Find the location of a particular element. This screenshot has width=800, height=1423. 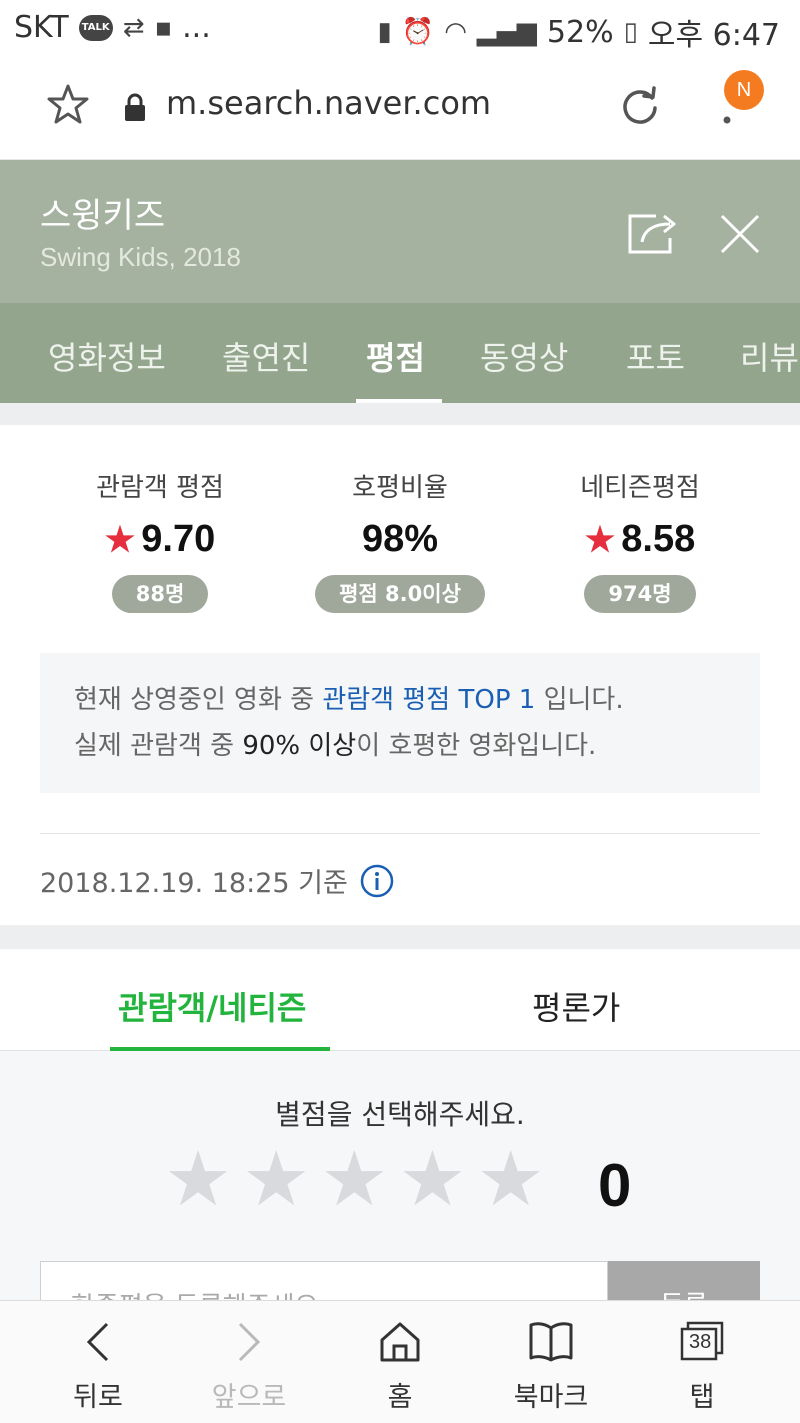

battery-percent: 52% is located at coordinates (580, 32).